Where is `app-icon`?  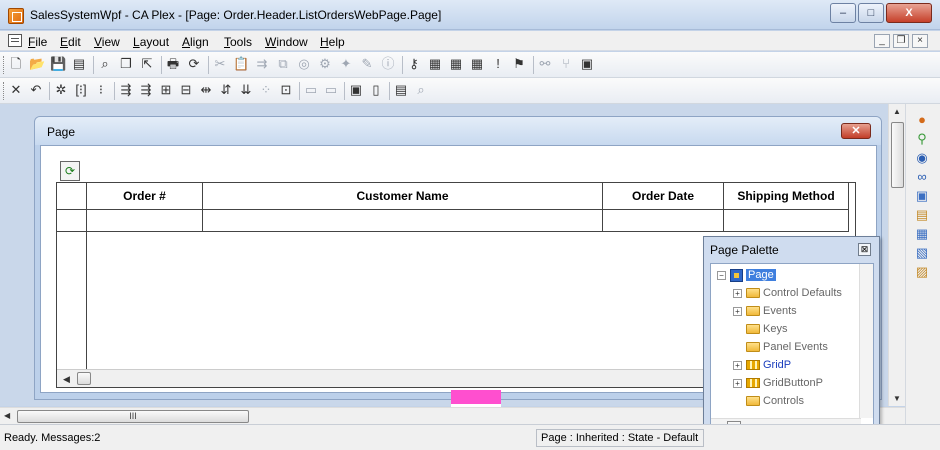
app-icon is located at coordinates (16, 16).